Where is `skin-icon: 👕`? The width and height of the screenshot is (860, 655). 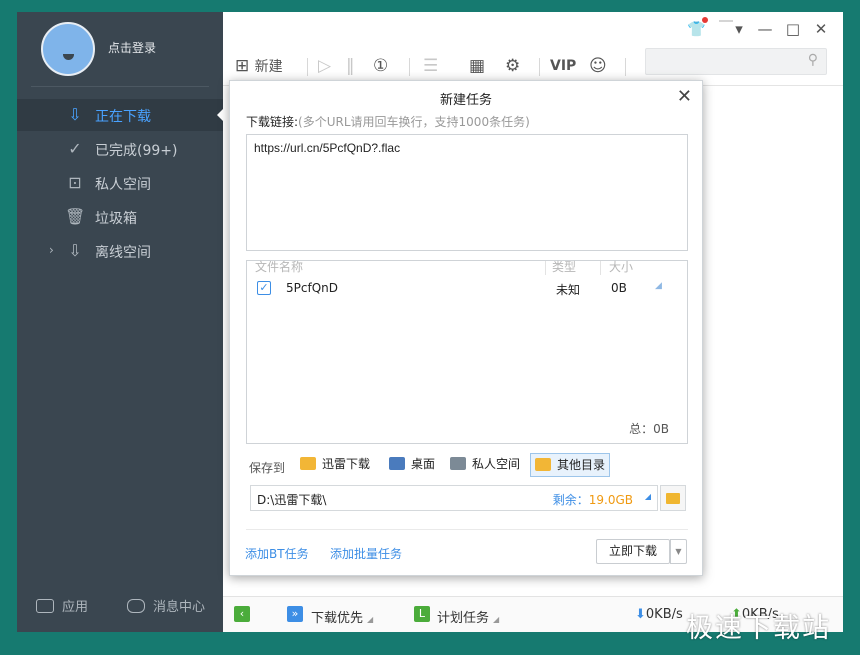 skin-icon: 👕 is located at coordinates (696, 29).